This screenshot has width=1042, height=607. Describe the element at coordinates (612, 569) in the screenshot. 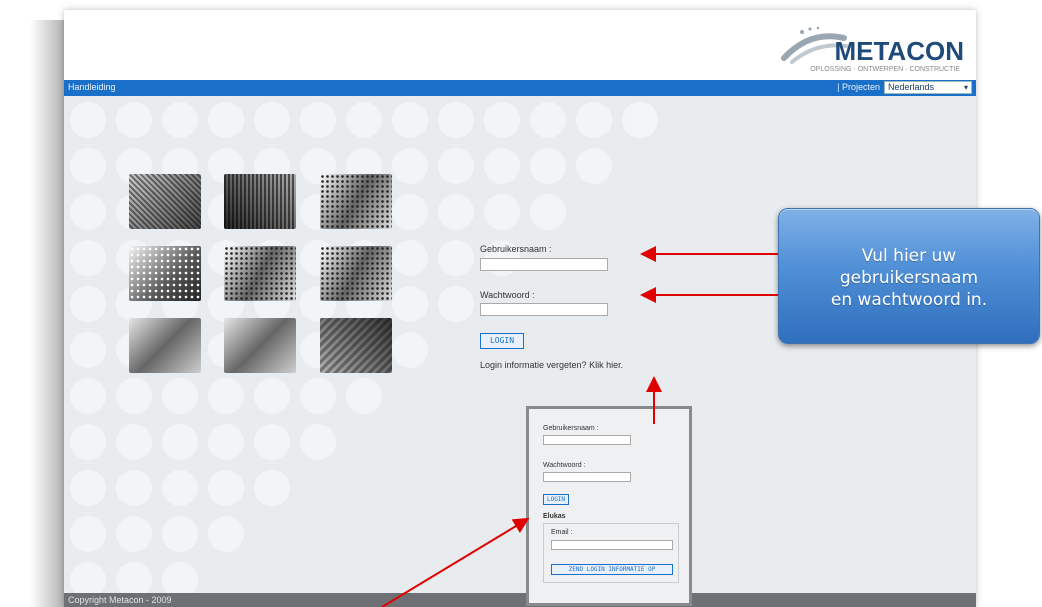

I see `send-login-info-button: ZEND LOGIN INFORMATIE OP` at that location.